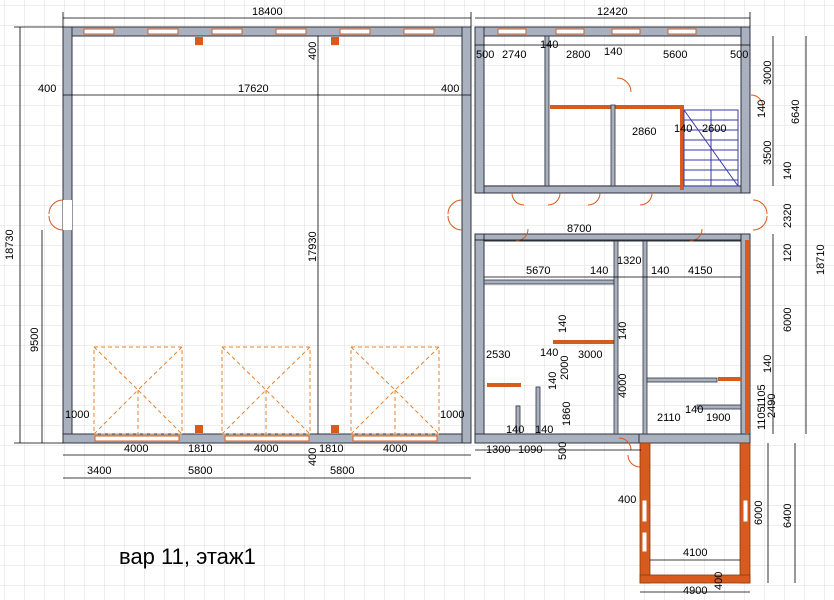 The width and height of the screenshot is (834, 600). I want to click on dim-r-1300: 1300, so click(498, 450).